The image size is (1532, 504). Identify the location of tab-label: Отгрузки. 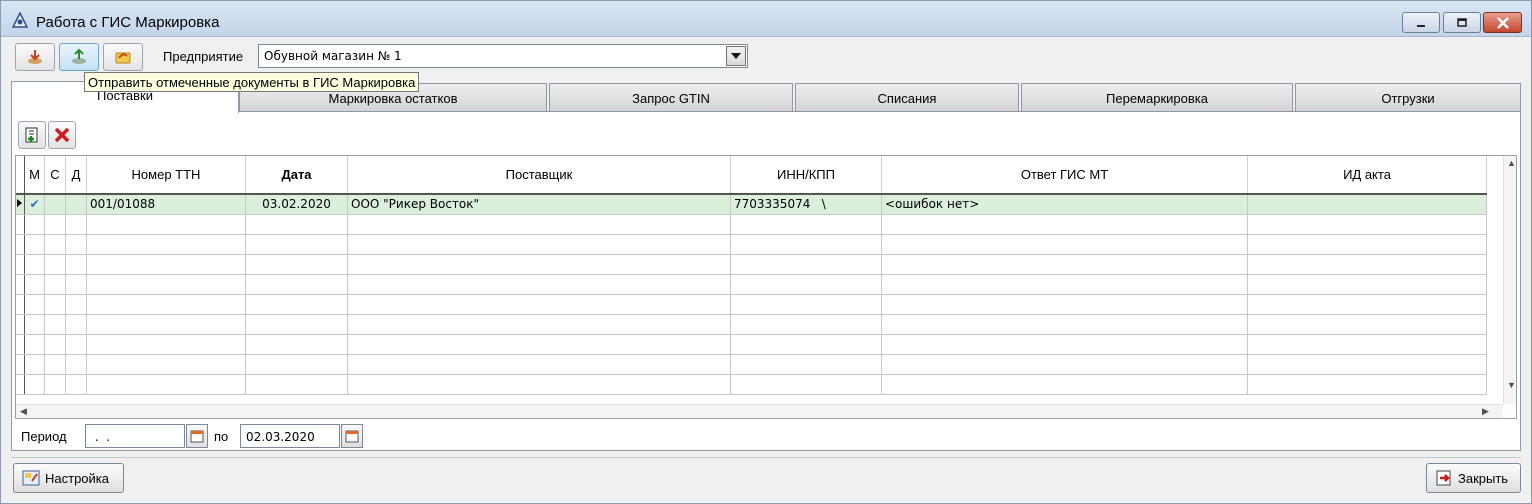
(1408, 98).